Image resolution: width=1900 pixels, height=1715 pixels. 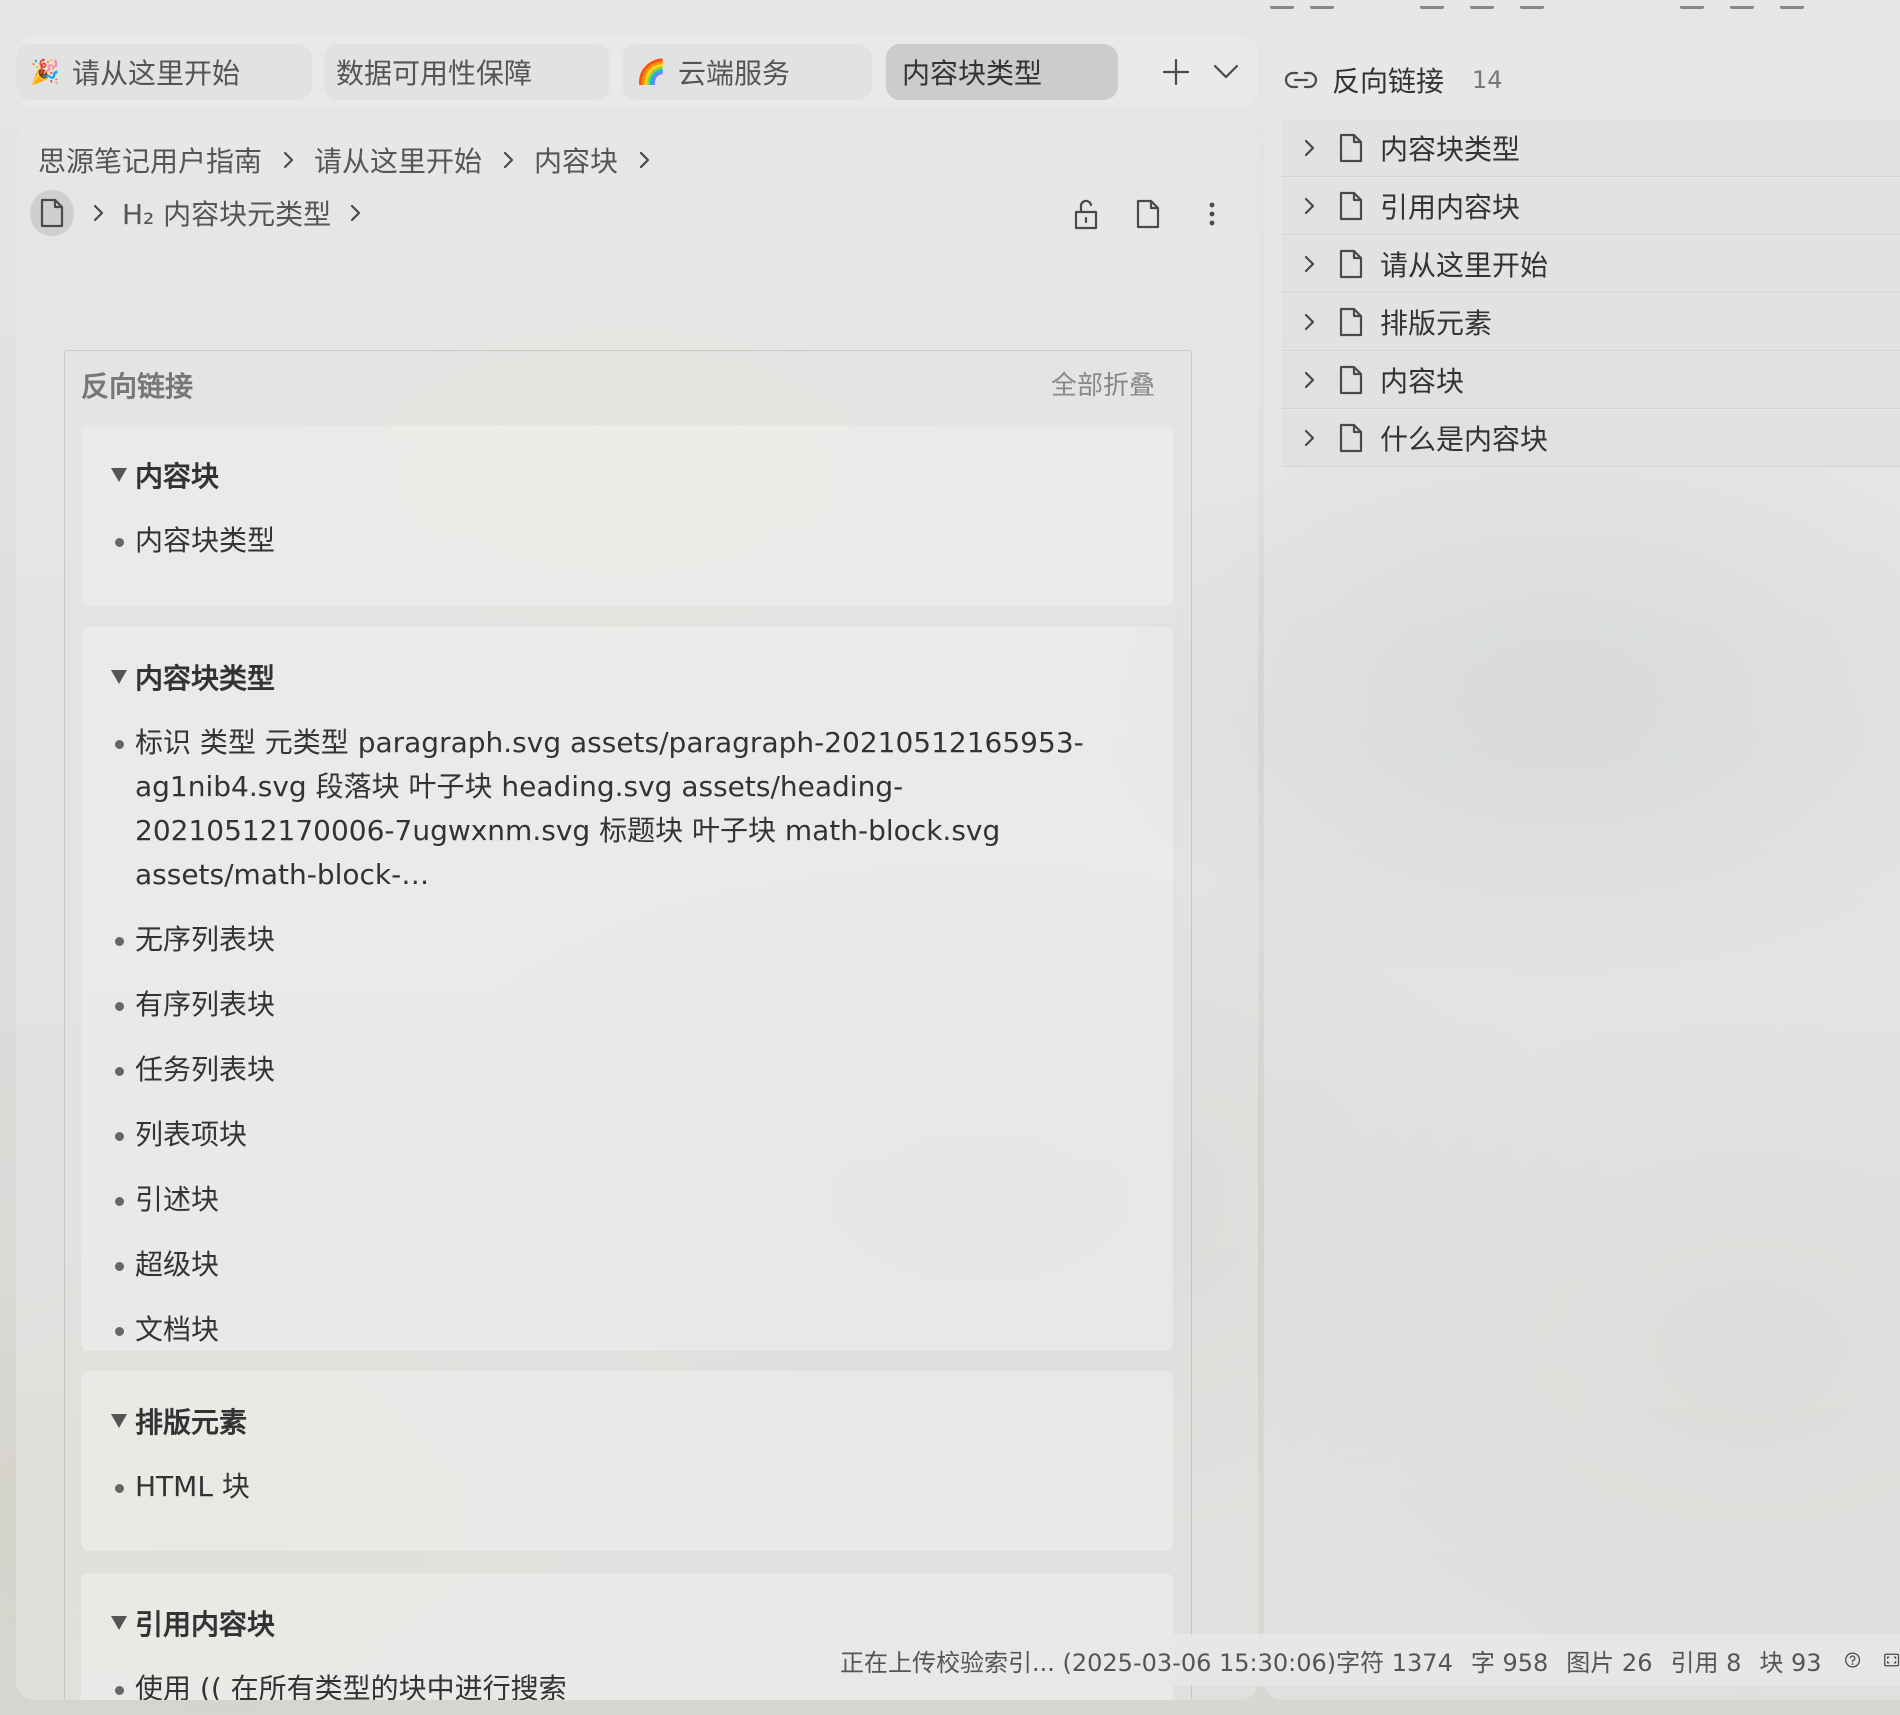 I want to click on list-item: 列表项块, so click(x=615, y=1135).